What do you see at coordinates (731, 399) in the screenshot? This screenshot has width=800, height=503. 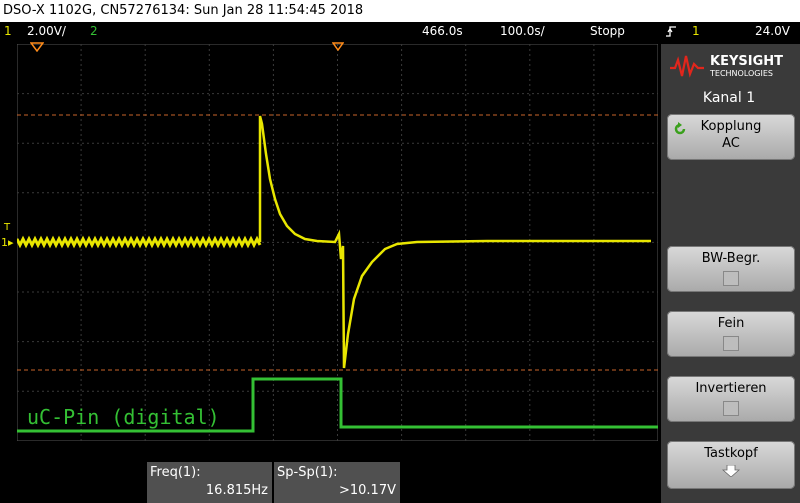 I see `softkey-invertieren: Invertieren` at bounding box center [731, 399].